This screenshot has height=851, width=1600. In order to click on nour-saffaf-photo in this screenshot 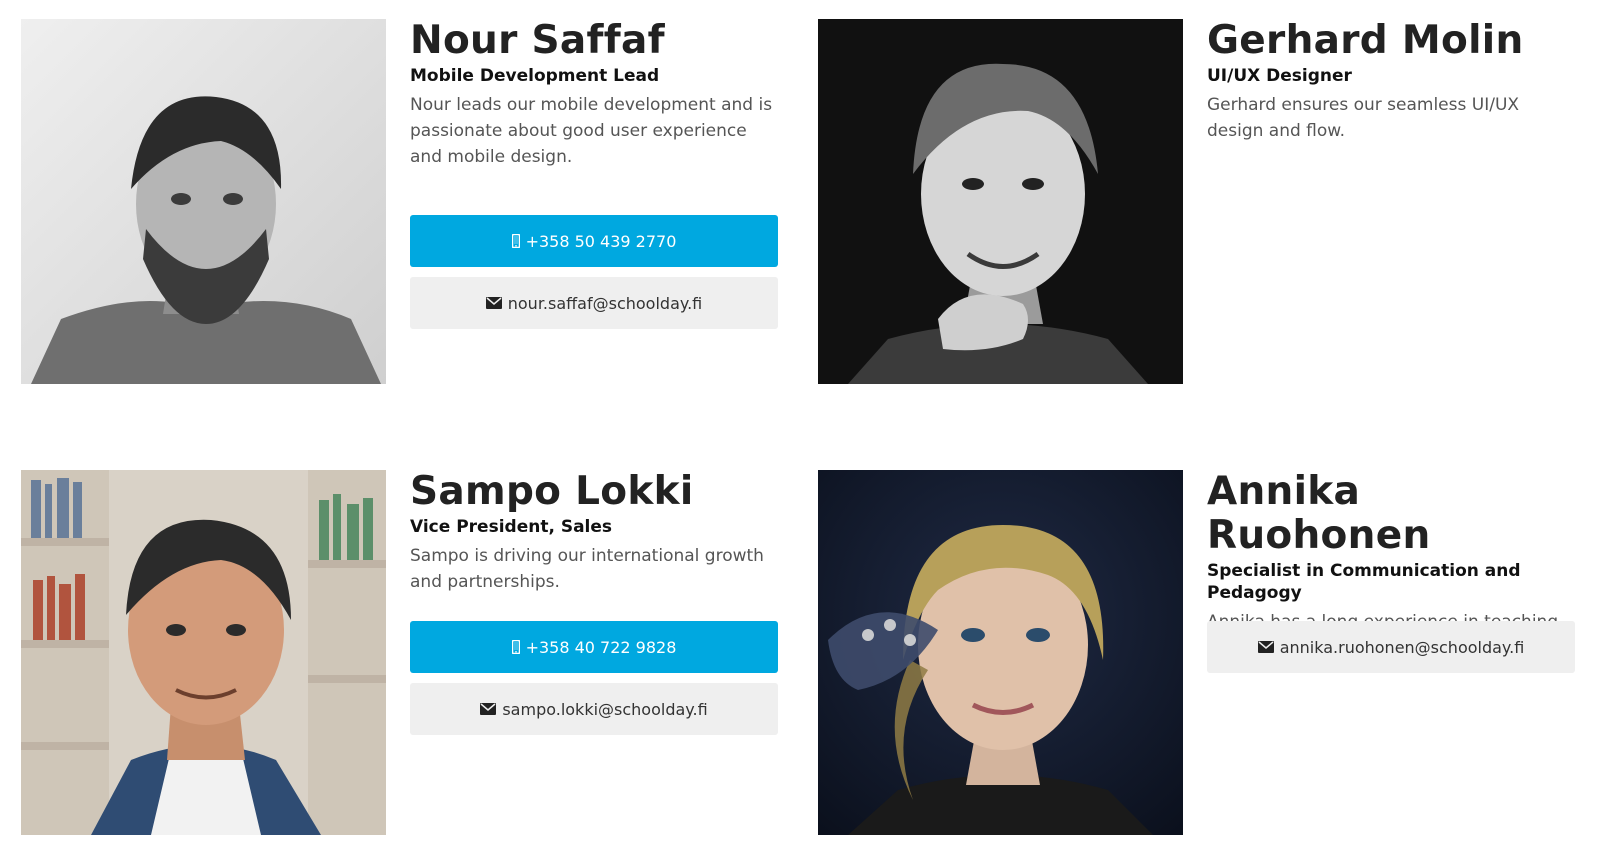, I will do `click(203, 201)`.